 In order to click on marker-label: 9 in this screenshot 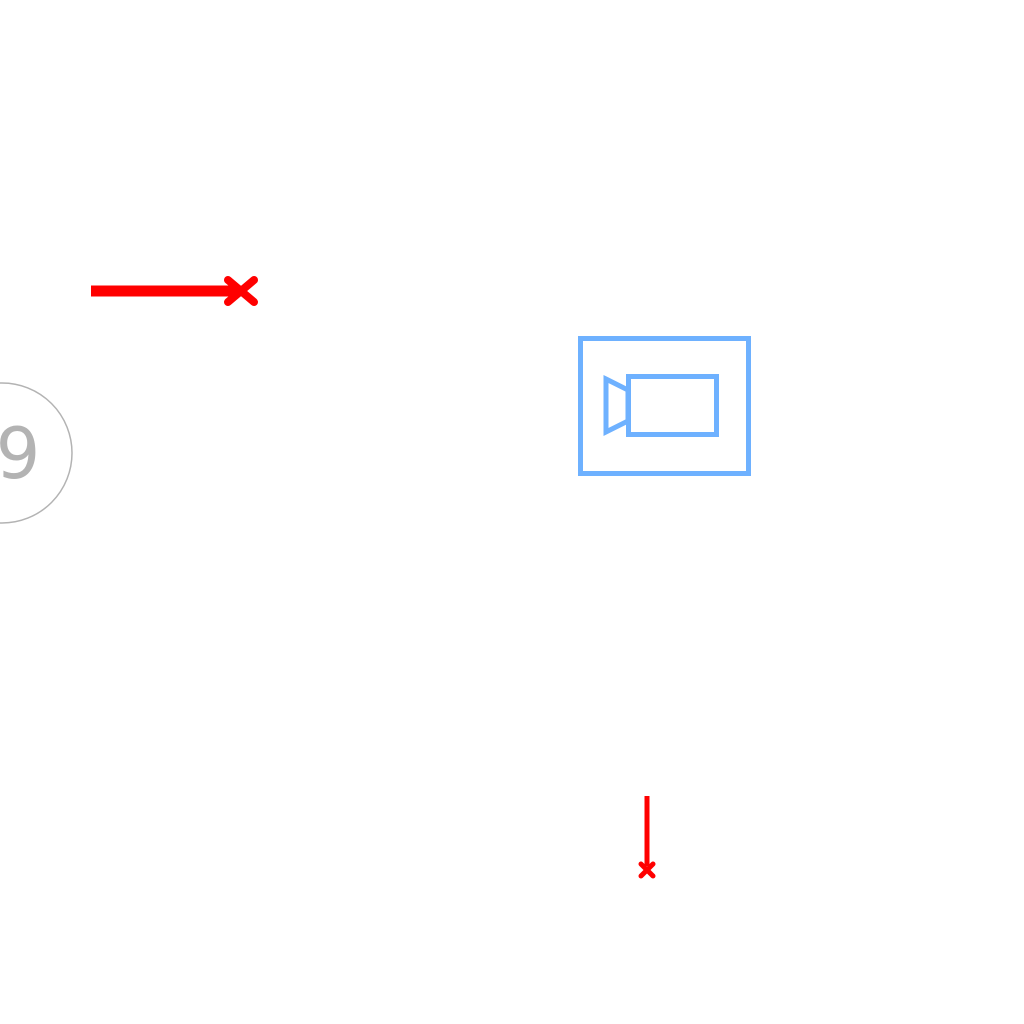, I will do `click(20, 454)`.